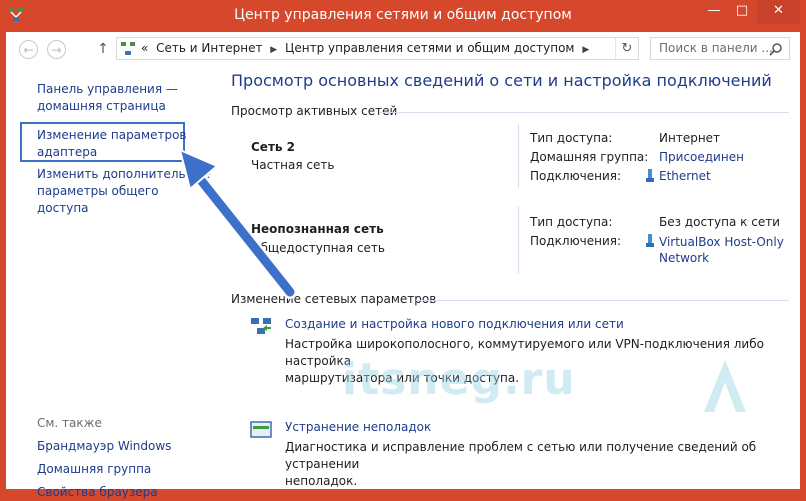  Describe the element at coordinates (719, 222) in the screenshot. I see `access-type-value: Без доступа к сети` at that location.